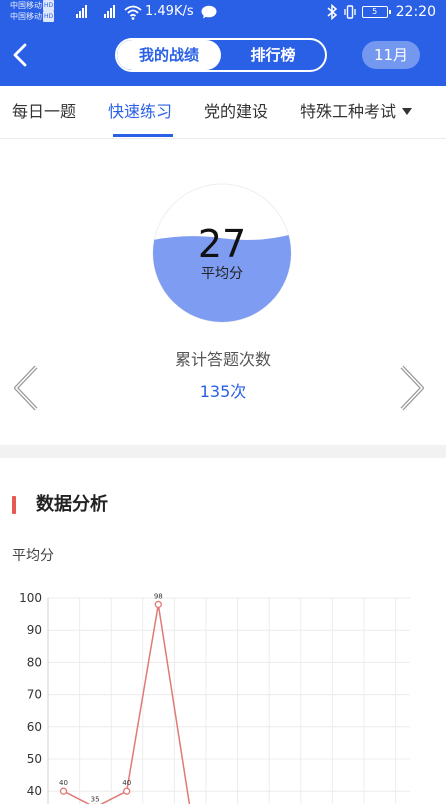 This screenshot has width=446, height=804. What do you see at coordinates (223, 451) in the screenshot?
I see `section-gap` at bounding box center [223, 451].